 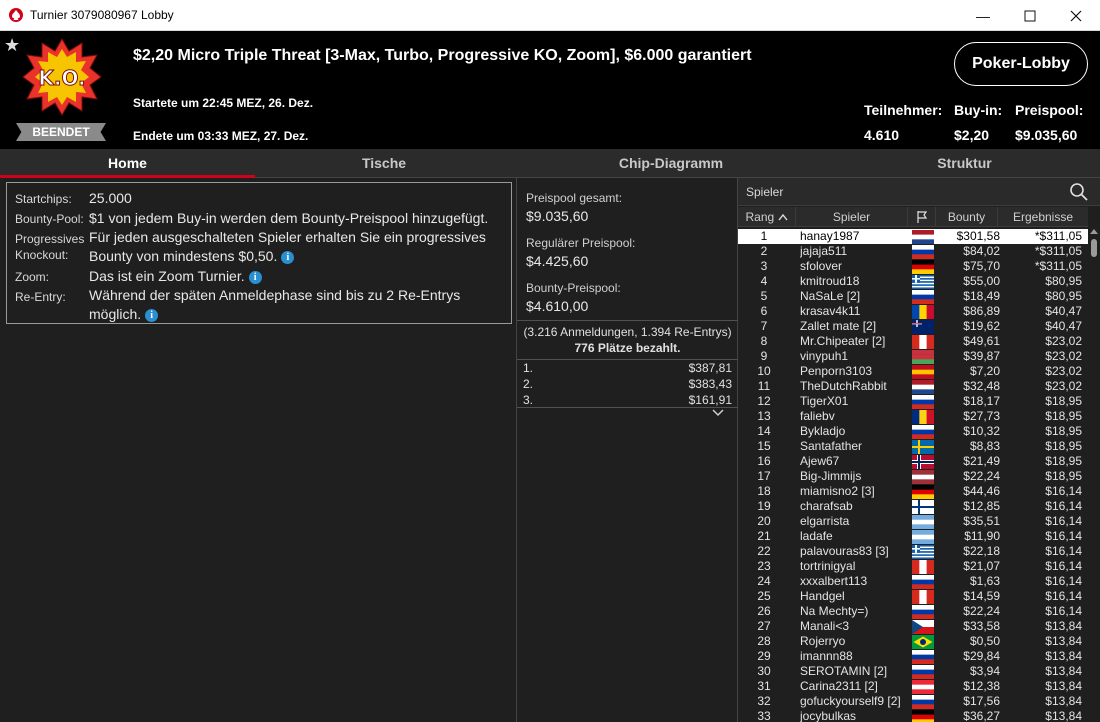 I want to click on table-row: 26 Na Mechty=) $22,24 $16,14, so click(x=913, y=611).